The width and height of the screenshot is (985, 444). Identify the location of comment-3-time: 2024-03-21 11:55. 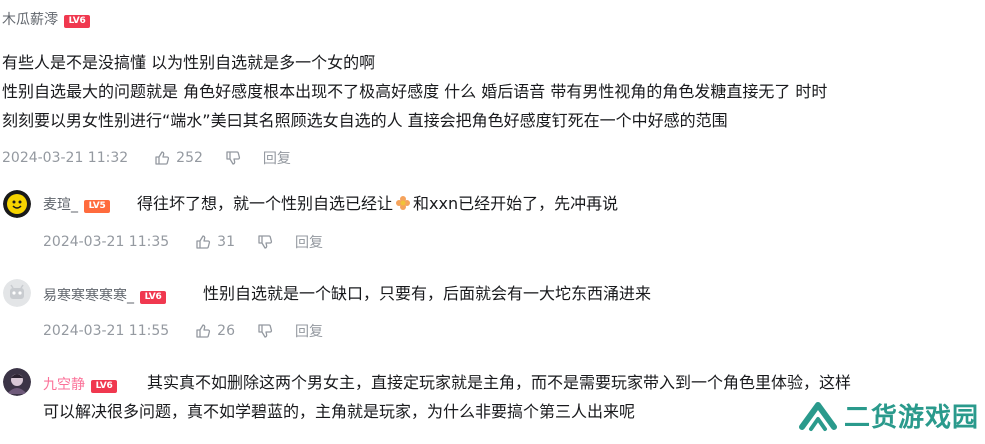
(106, 331).